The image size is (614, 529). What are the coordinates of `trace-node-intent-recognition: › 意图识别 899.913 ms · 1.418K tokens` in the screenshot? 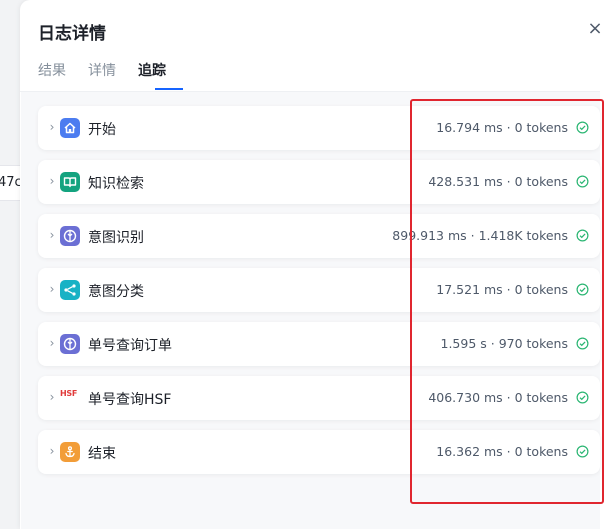 It's located at (319, 236).